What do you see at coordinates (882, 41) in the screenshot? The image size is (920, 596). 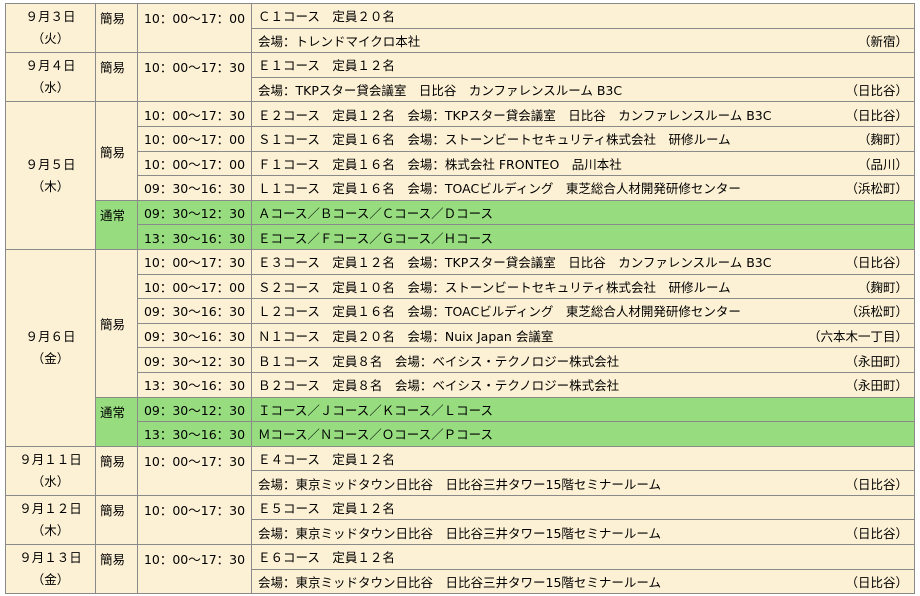 I see `location-area-label: （新宿）` at bounding box center [882, 41].